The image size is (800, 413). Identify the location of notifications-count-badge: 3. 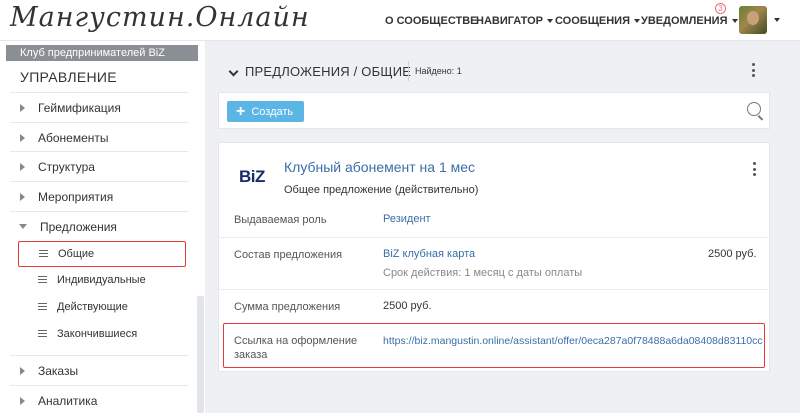
(720, 8).